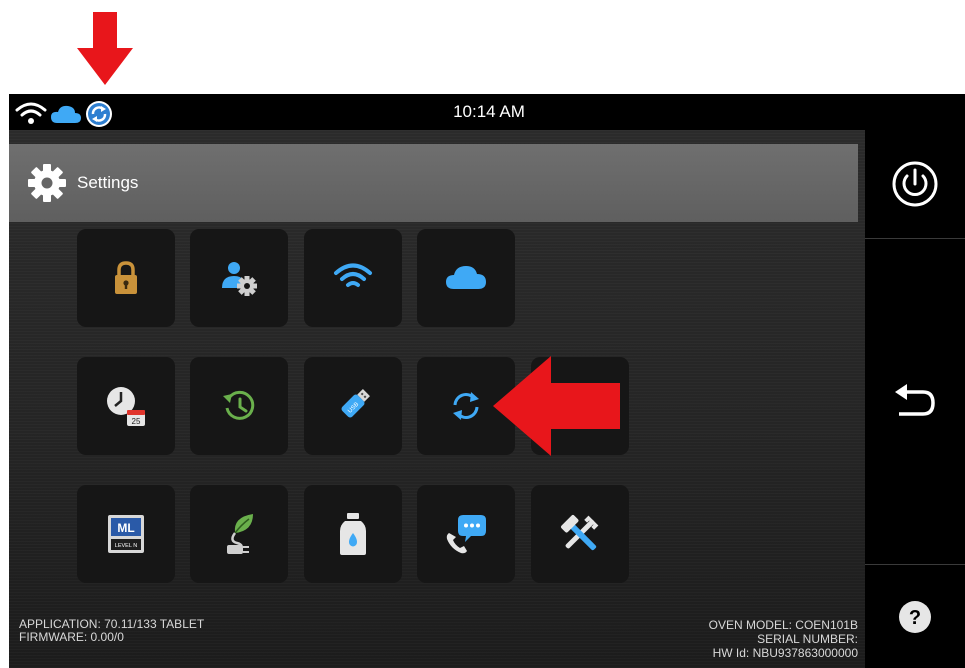 This screenshot has width=965, height=668. I want to click on padlock-icon, so click(126, 277).